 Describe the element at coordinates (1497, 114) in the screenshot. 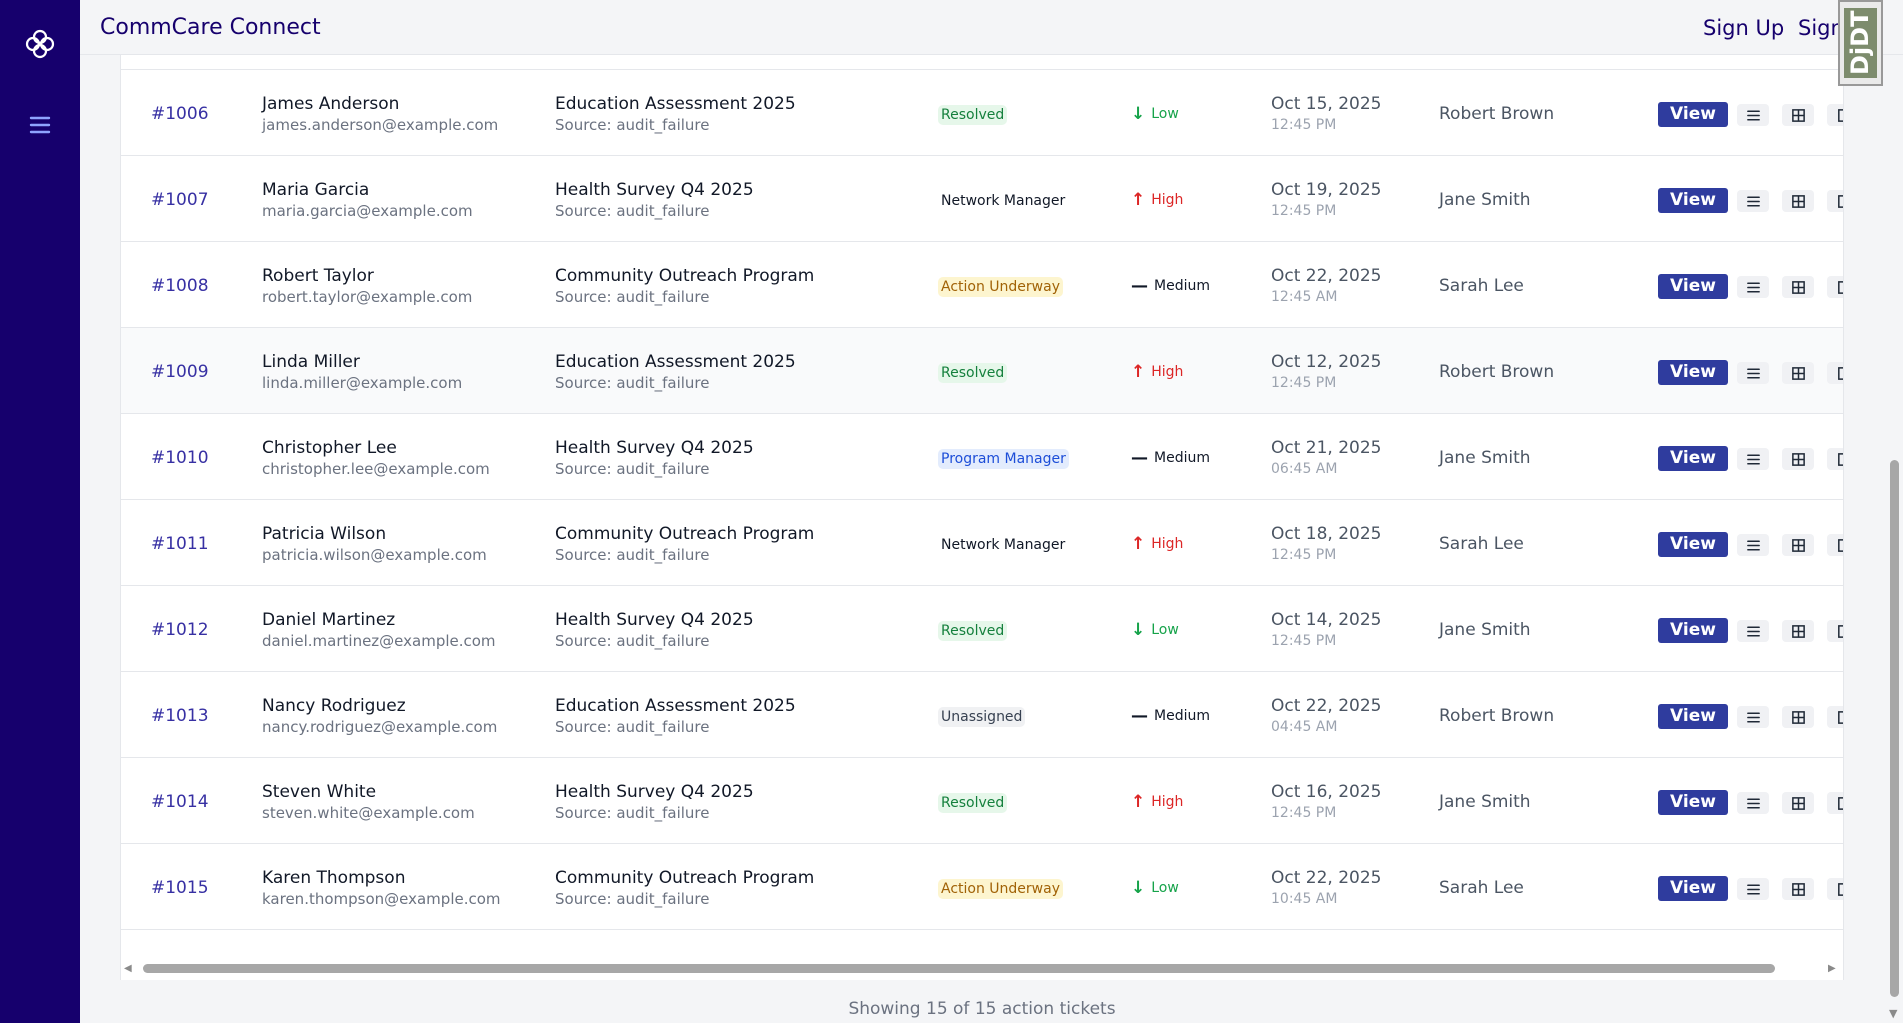

I see `assignee-name: Robert Brown` at that location.